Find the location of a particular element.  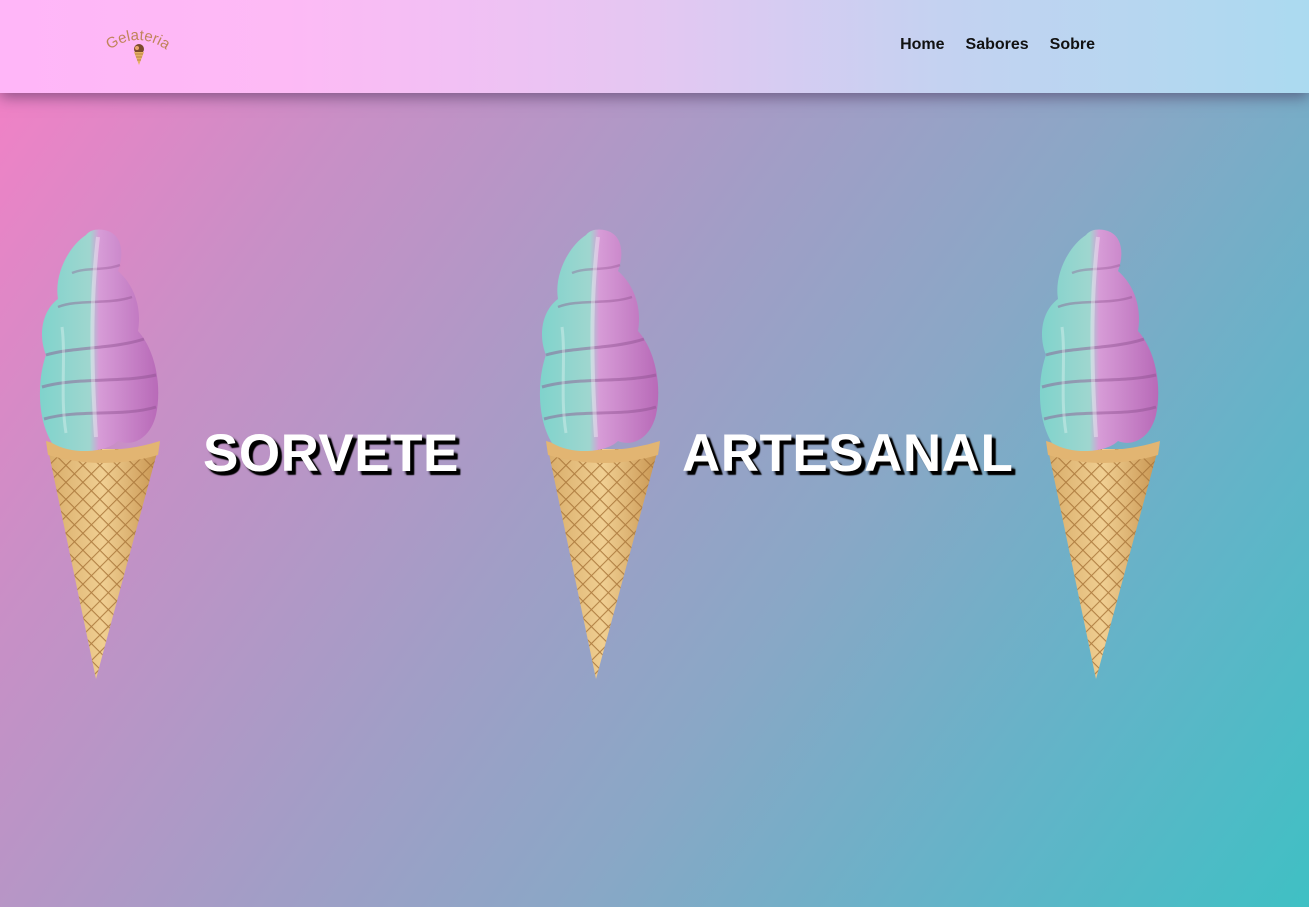

hero-word-artesanal: ARTESANAL is located at coordinates (848, 453).